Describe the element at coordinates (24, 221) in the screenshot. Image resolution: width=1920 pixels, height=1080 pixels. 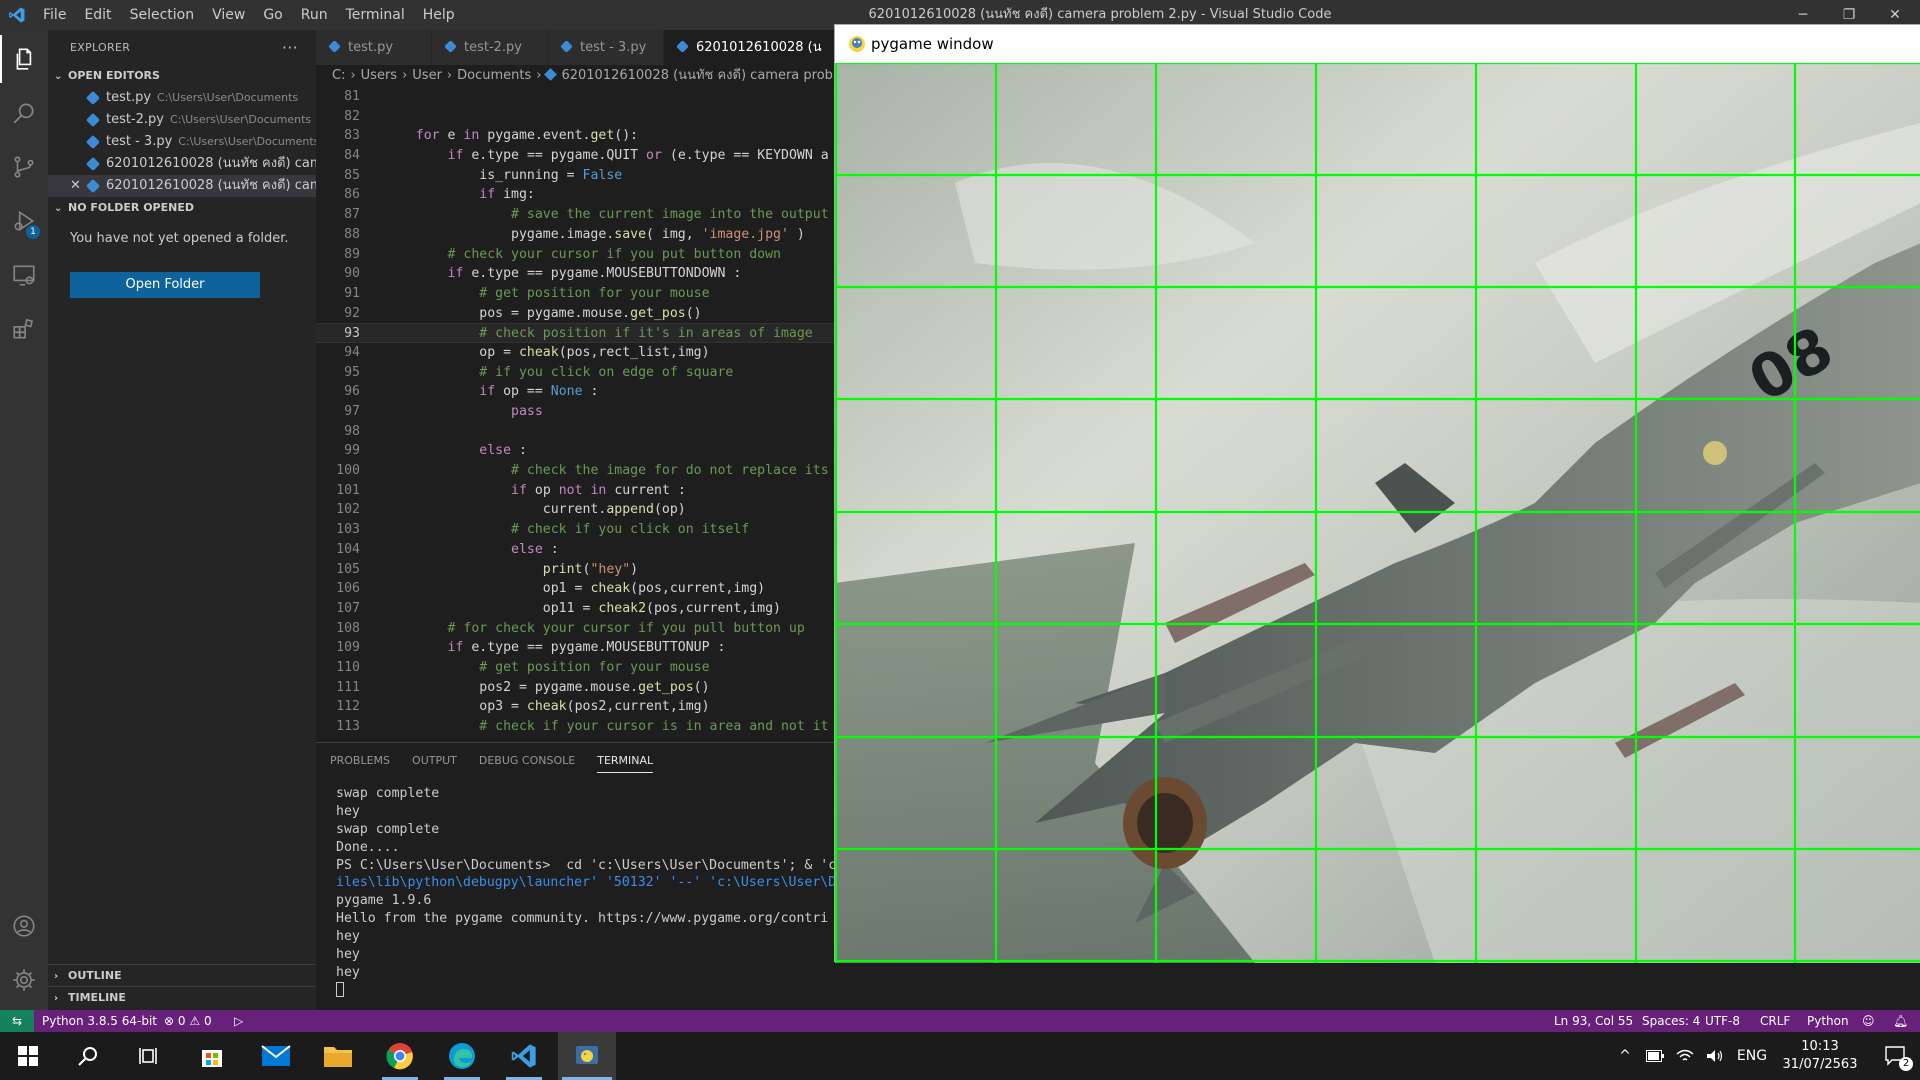
I see `run-debug-icon: 1` at that location.